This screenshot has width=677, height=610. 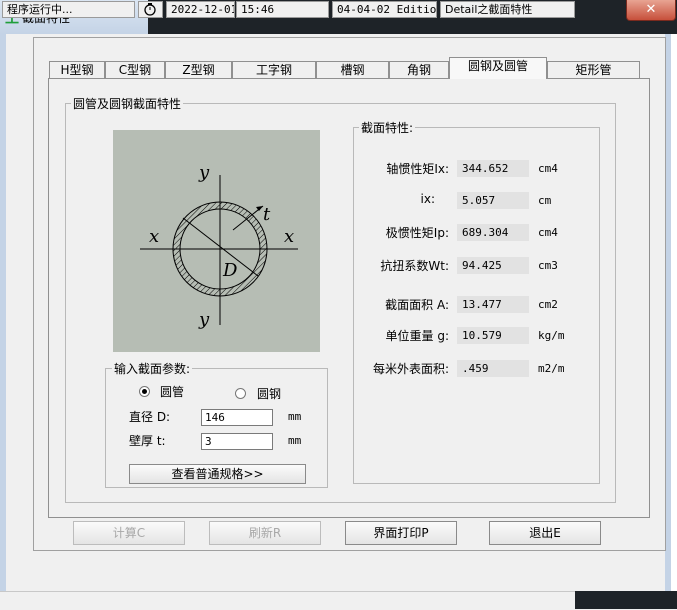 I want to click on prop-unit-weight: kg/m, so click(x=551, y=335).